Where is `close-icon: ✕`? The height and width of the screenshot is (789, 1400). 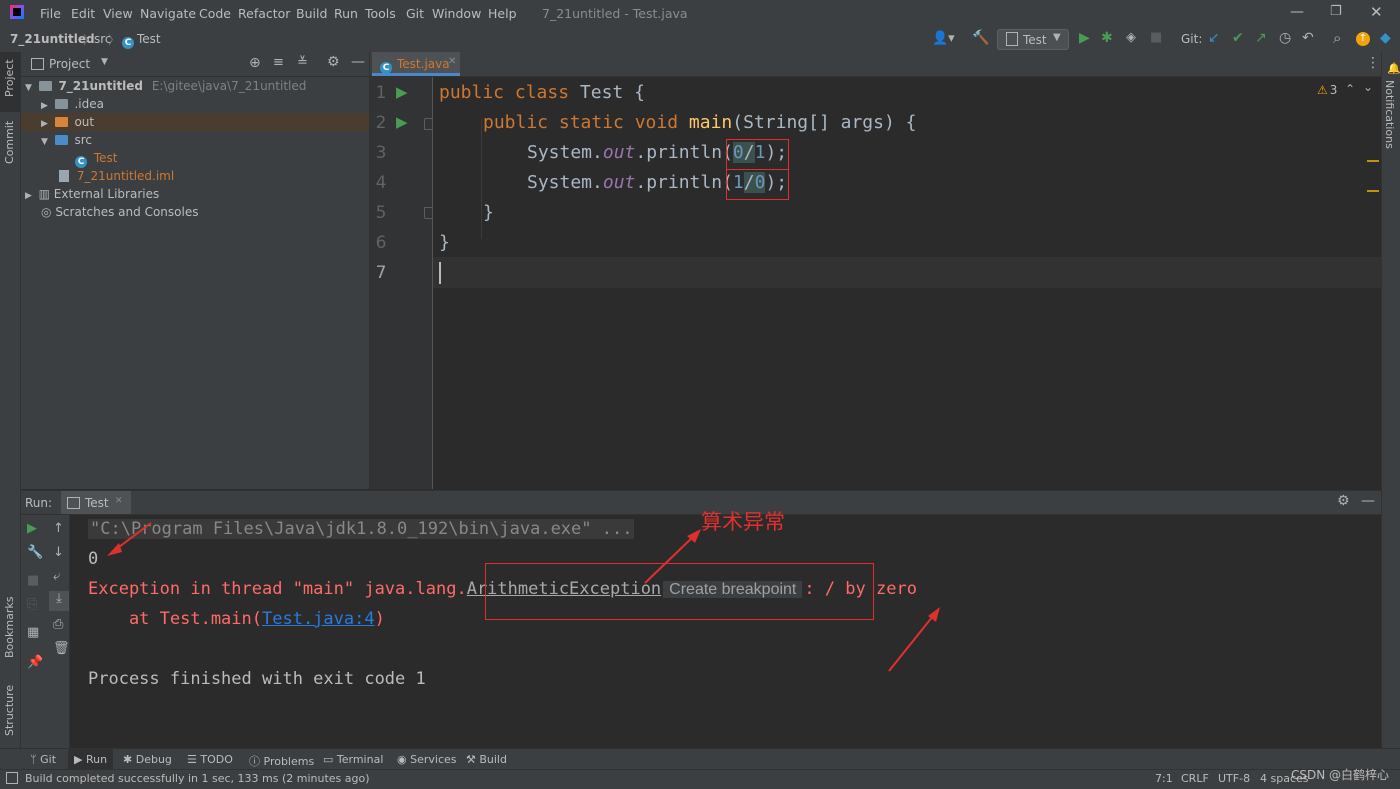 close-icon: ✕ is located at coordinates (1376, 12).